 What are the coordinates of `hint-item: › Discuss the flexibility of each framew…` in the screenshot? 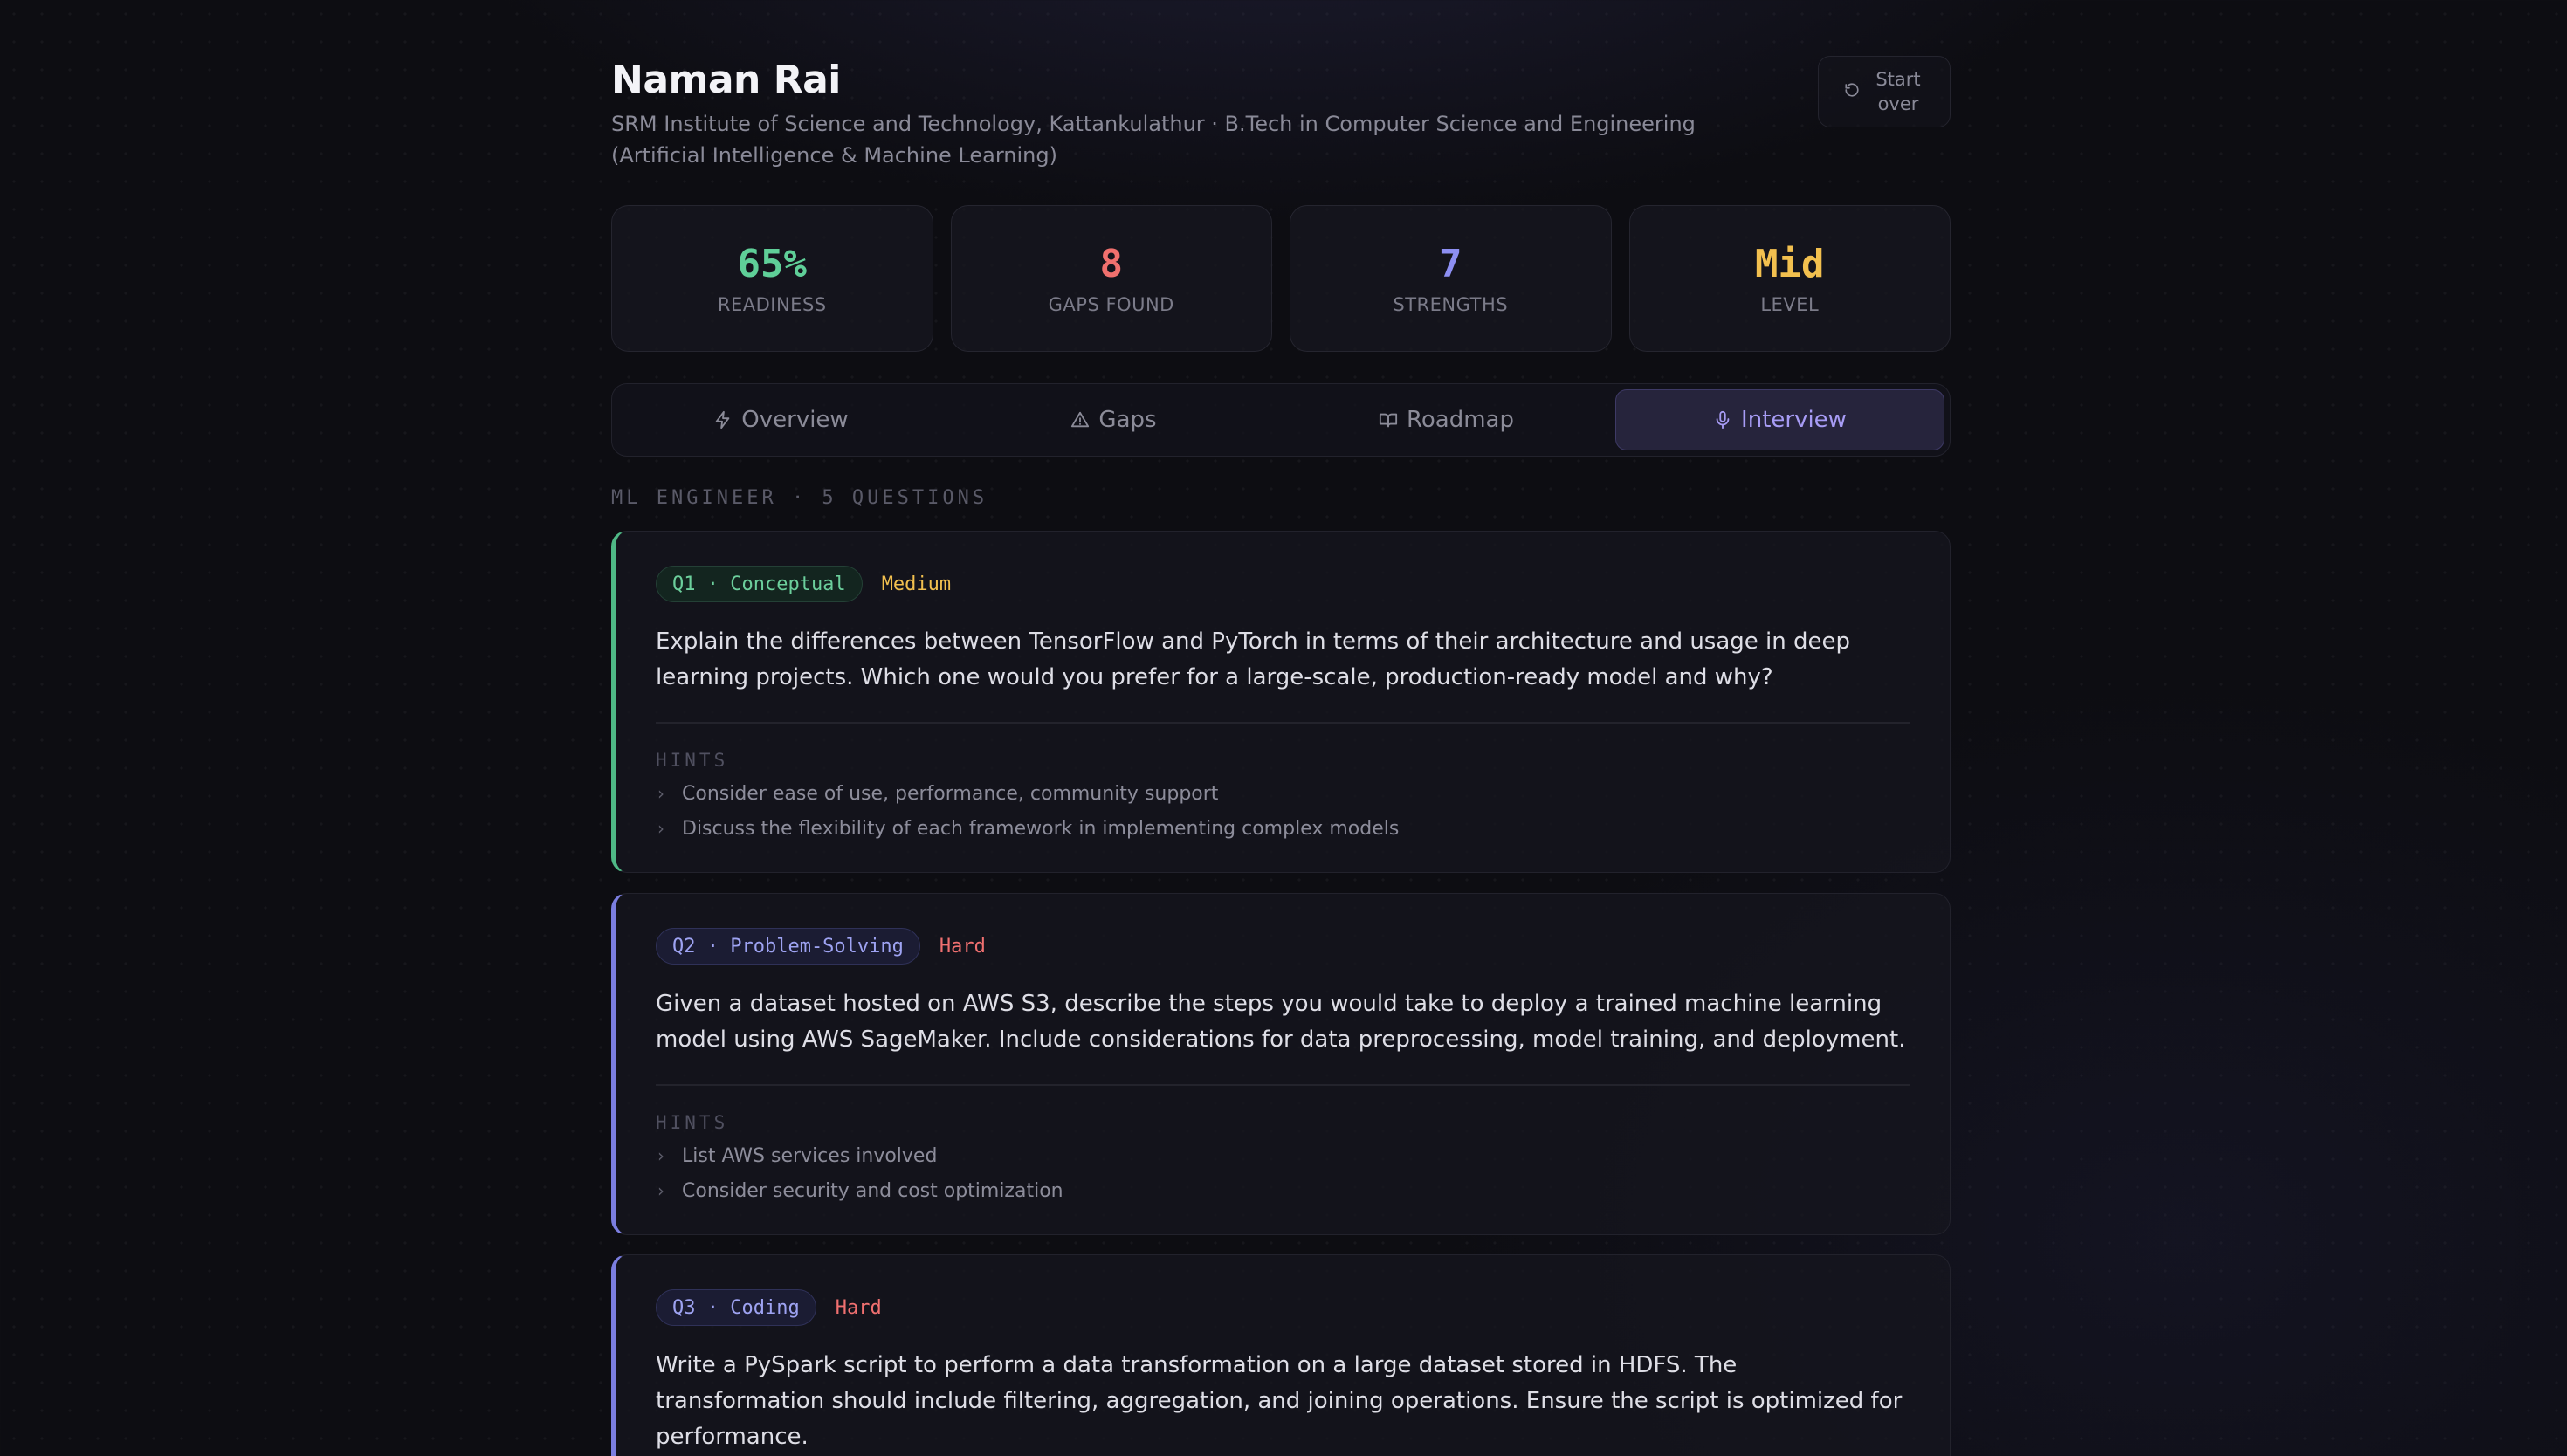 It's located at (1283, 829).